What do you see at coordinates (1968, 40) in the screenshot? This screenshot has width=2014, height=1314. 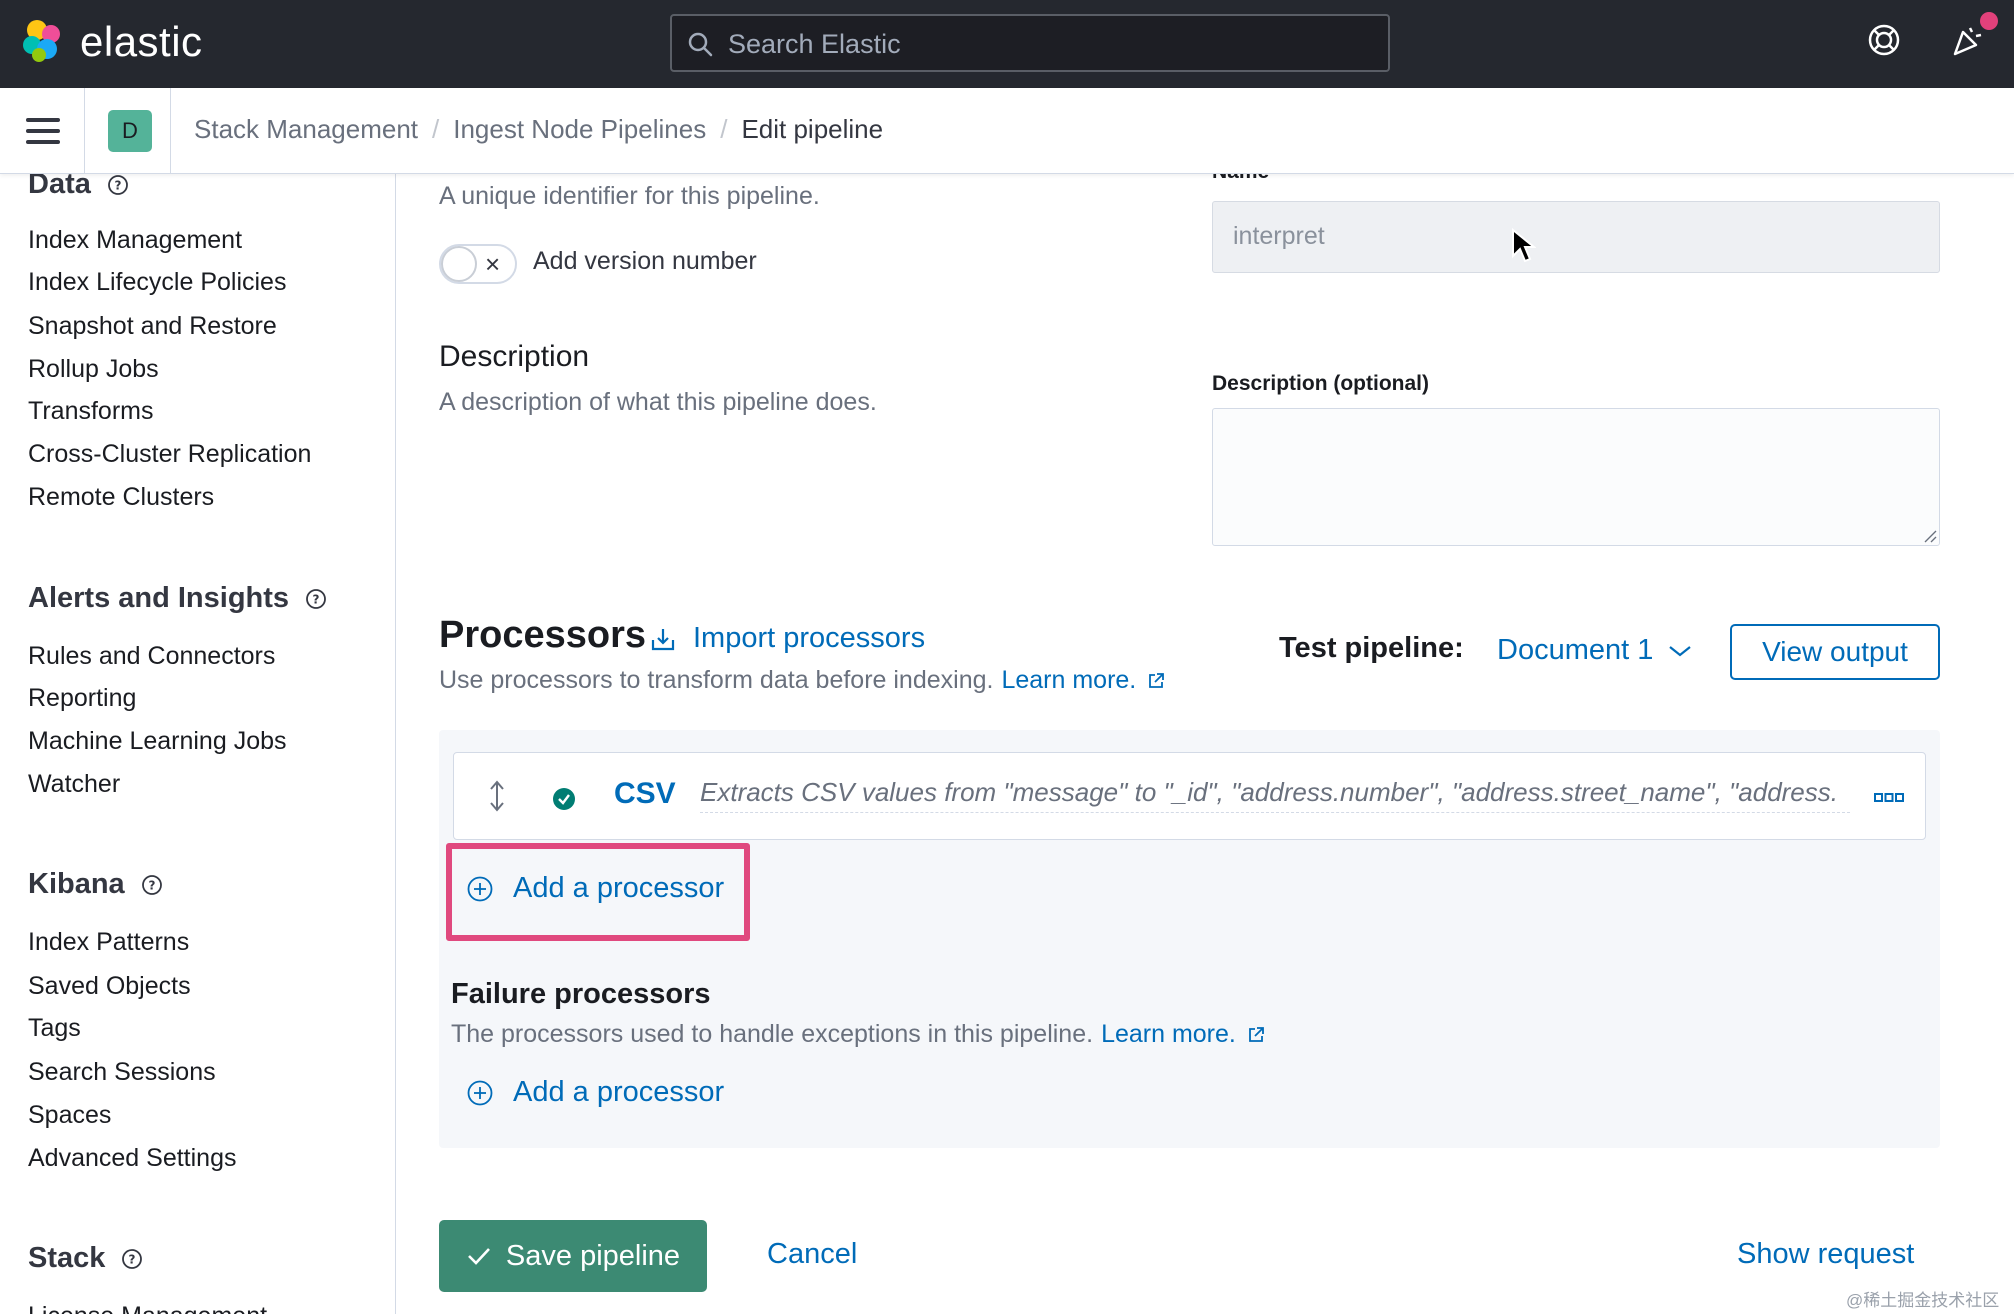 I see `newsfeed-cheer-icon` at bounding box center [1968, 40].